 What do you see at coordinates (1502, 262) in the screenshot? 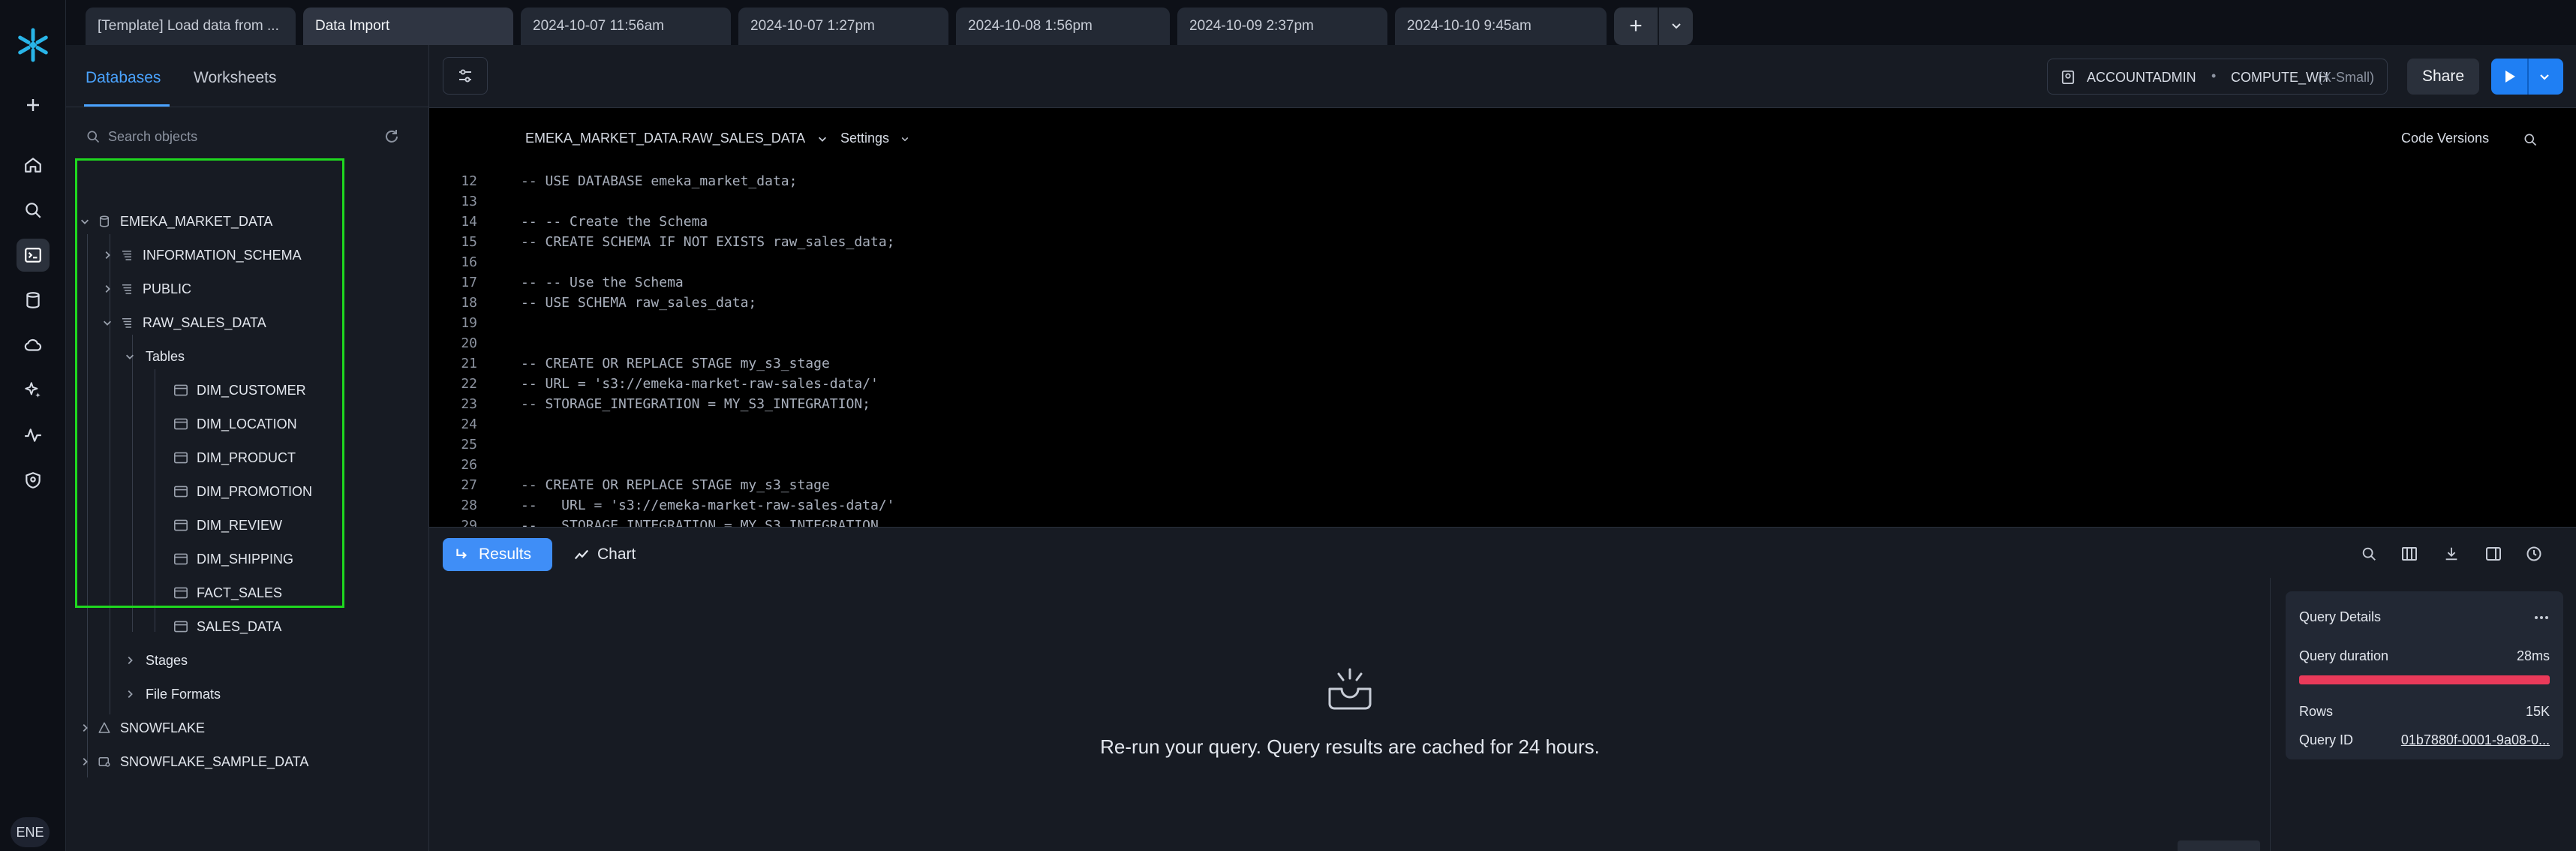
I see `code-line: 16` at bounding box center [1502, 262].